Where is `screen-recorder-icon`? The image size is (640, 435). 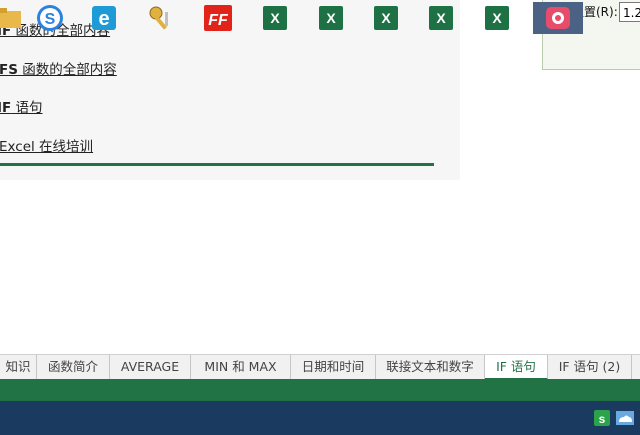 screen-recorder-icon is located at coordinates (558, 18).